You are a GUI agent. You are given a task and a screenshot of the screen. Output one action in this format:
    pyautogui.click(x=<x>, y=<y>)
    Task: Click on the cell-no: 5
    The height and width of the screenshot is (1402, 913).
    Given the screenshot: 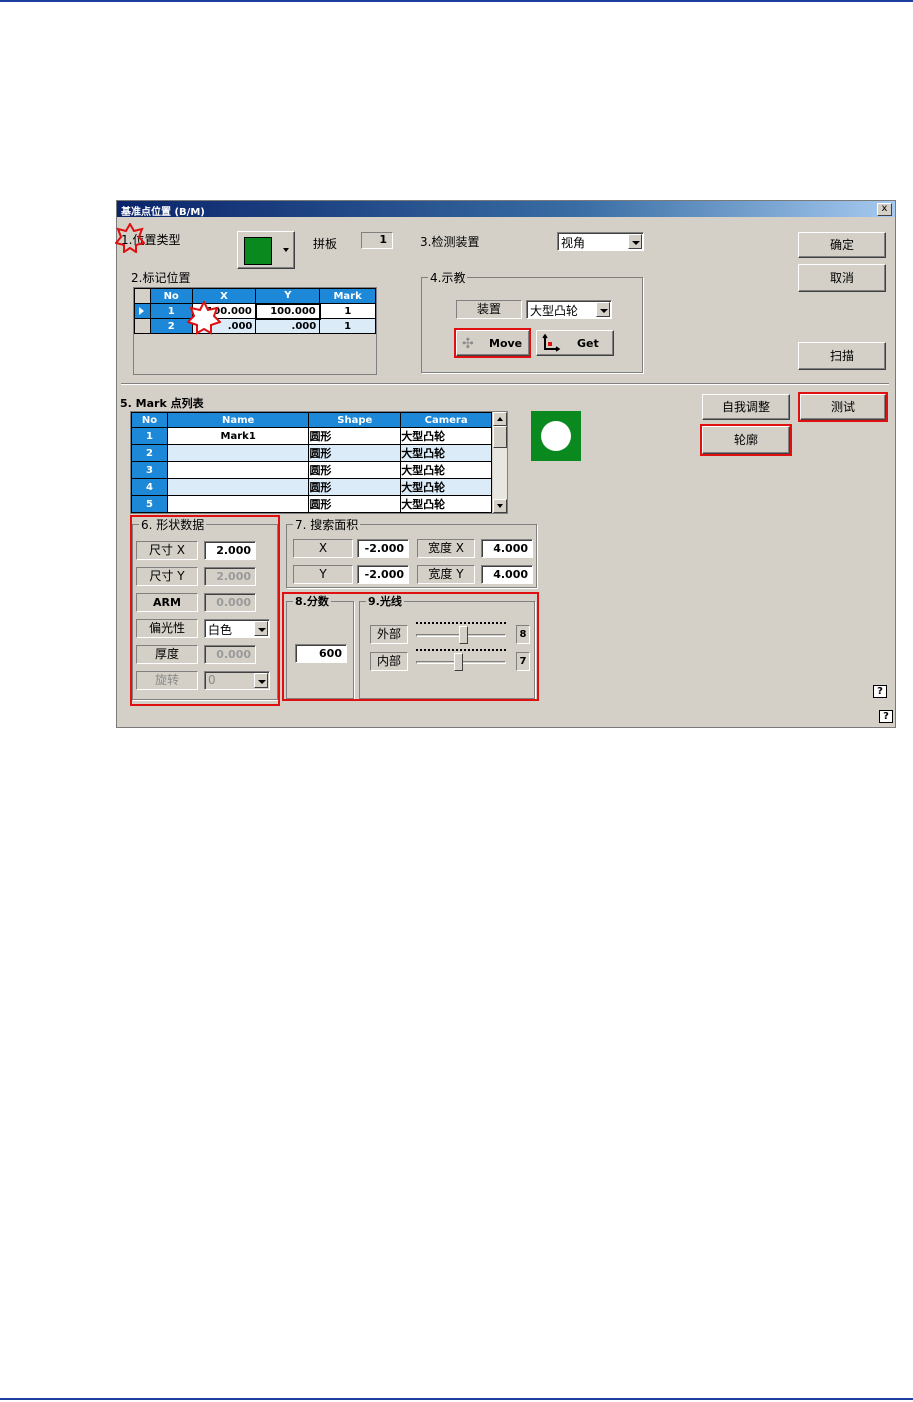 What is the action you would take?
    pyautogui.click(x=149, y=504)
    